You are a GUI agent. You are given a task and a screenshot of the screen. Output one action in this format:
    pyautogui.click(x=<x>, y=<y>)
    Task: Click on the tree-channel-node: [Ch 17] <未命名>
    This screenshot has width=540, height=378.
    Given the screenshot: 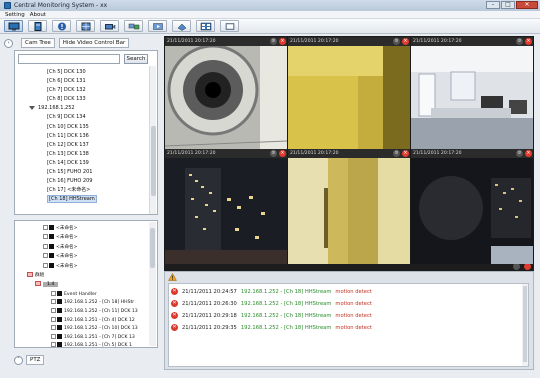 What is the action you would take?
    pyautogui.click(x=83, y=190)
    